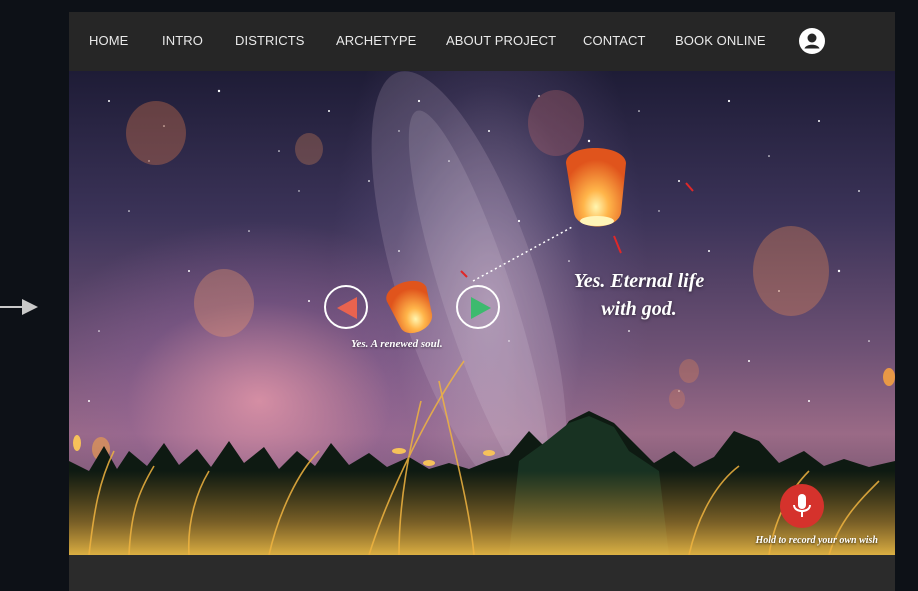  I want to click on nav-contact: CONTACT, so click(614, 40).